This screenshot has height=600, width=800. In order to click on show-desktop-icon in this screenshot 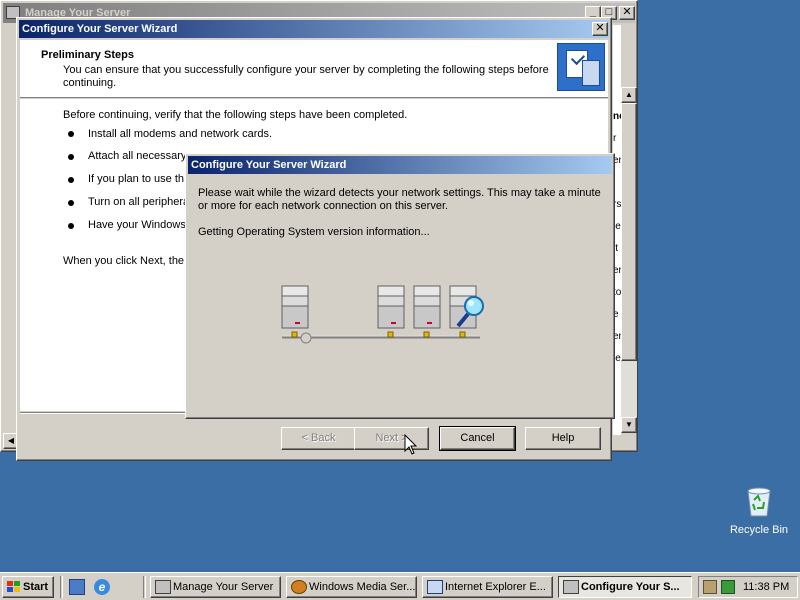, I will do `click(77, 587)`.